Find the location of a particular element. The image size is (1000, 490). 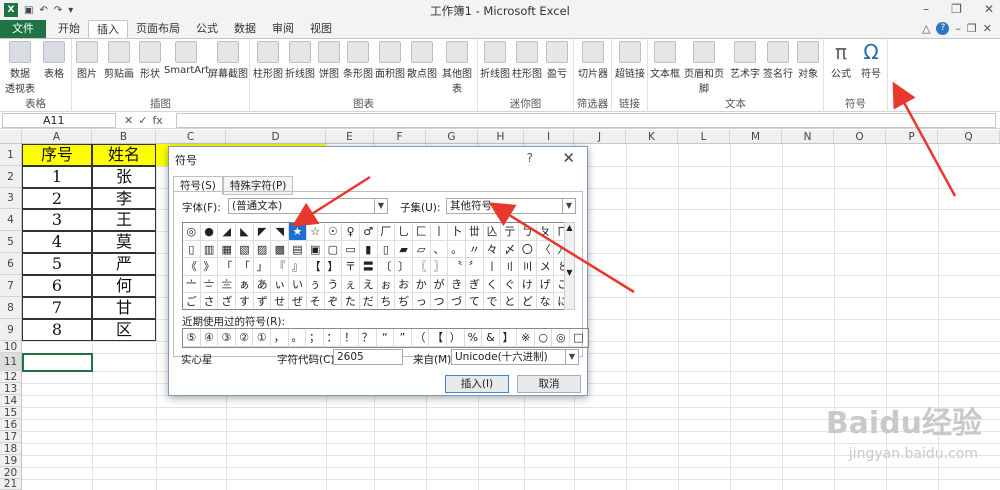

symbol-cell: 〃 is located at coordinates (475, 249).